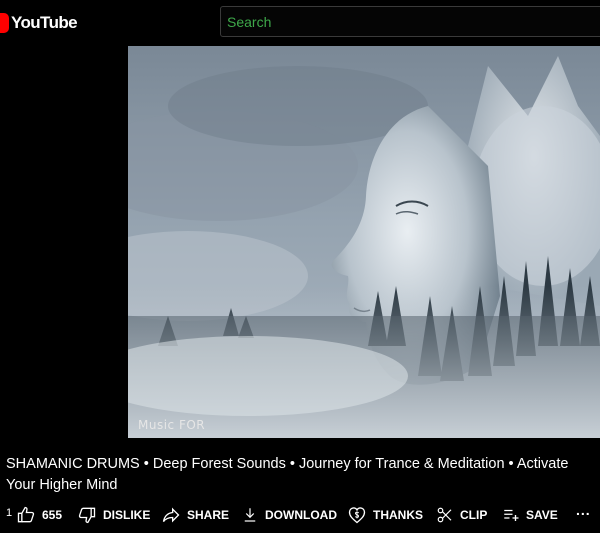 The image size is (600, 533). Describe the element at coordinates (511, 515) in the screenshot. I see `playlist-add-icon` at that location.